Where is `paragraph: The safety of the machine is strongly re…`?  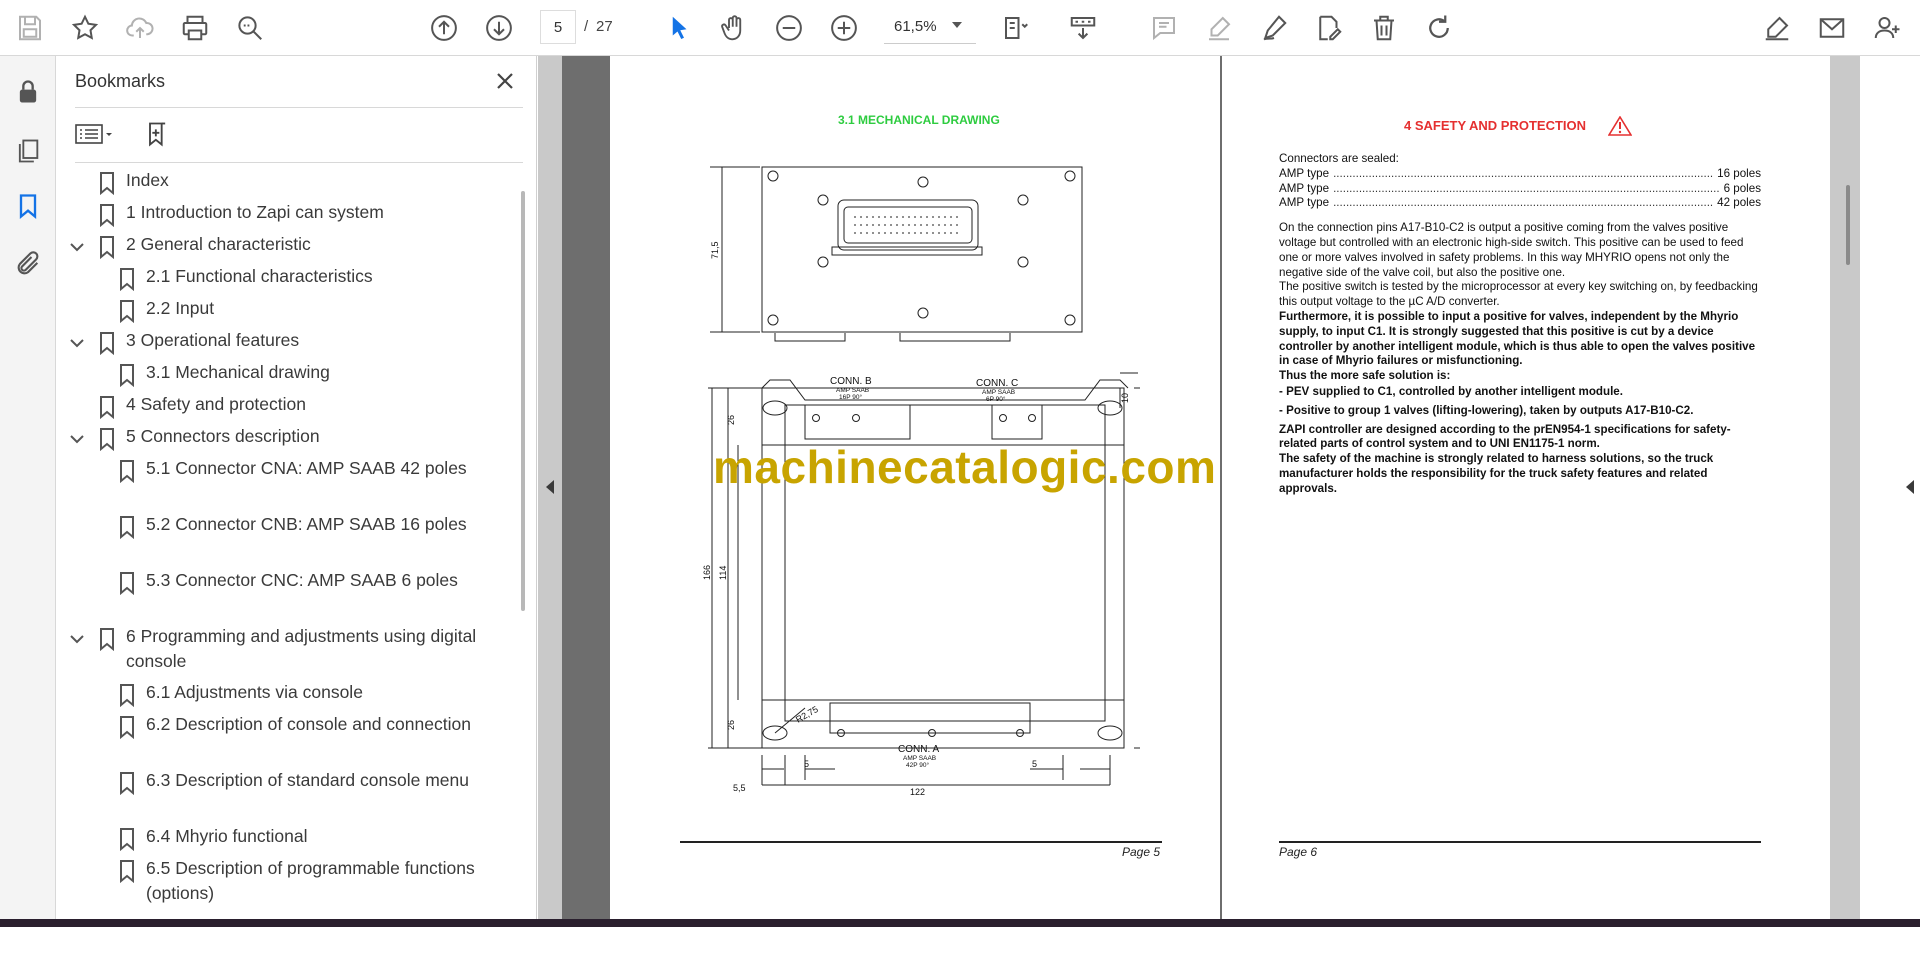 paragraph: The safety of the machine is strongly re… is located at coordinates (1496, 473).